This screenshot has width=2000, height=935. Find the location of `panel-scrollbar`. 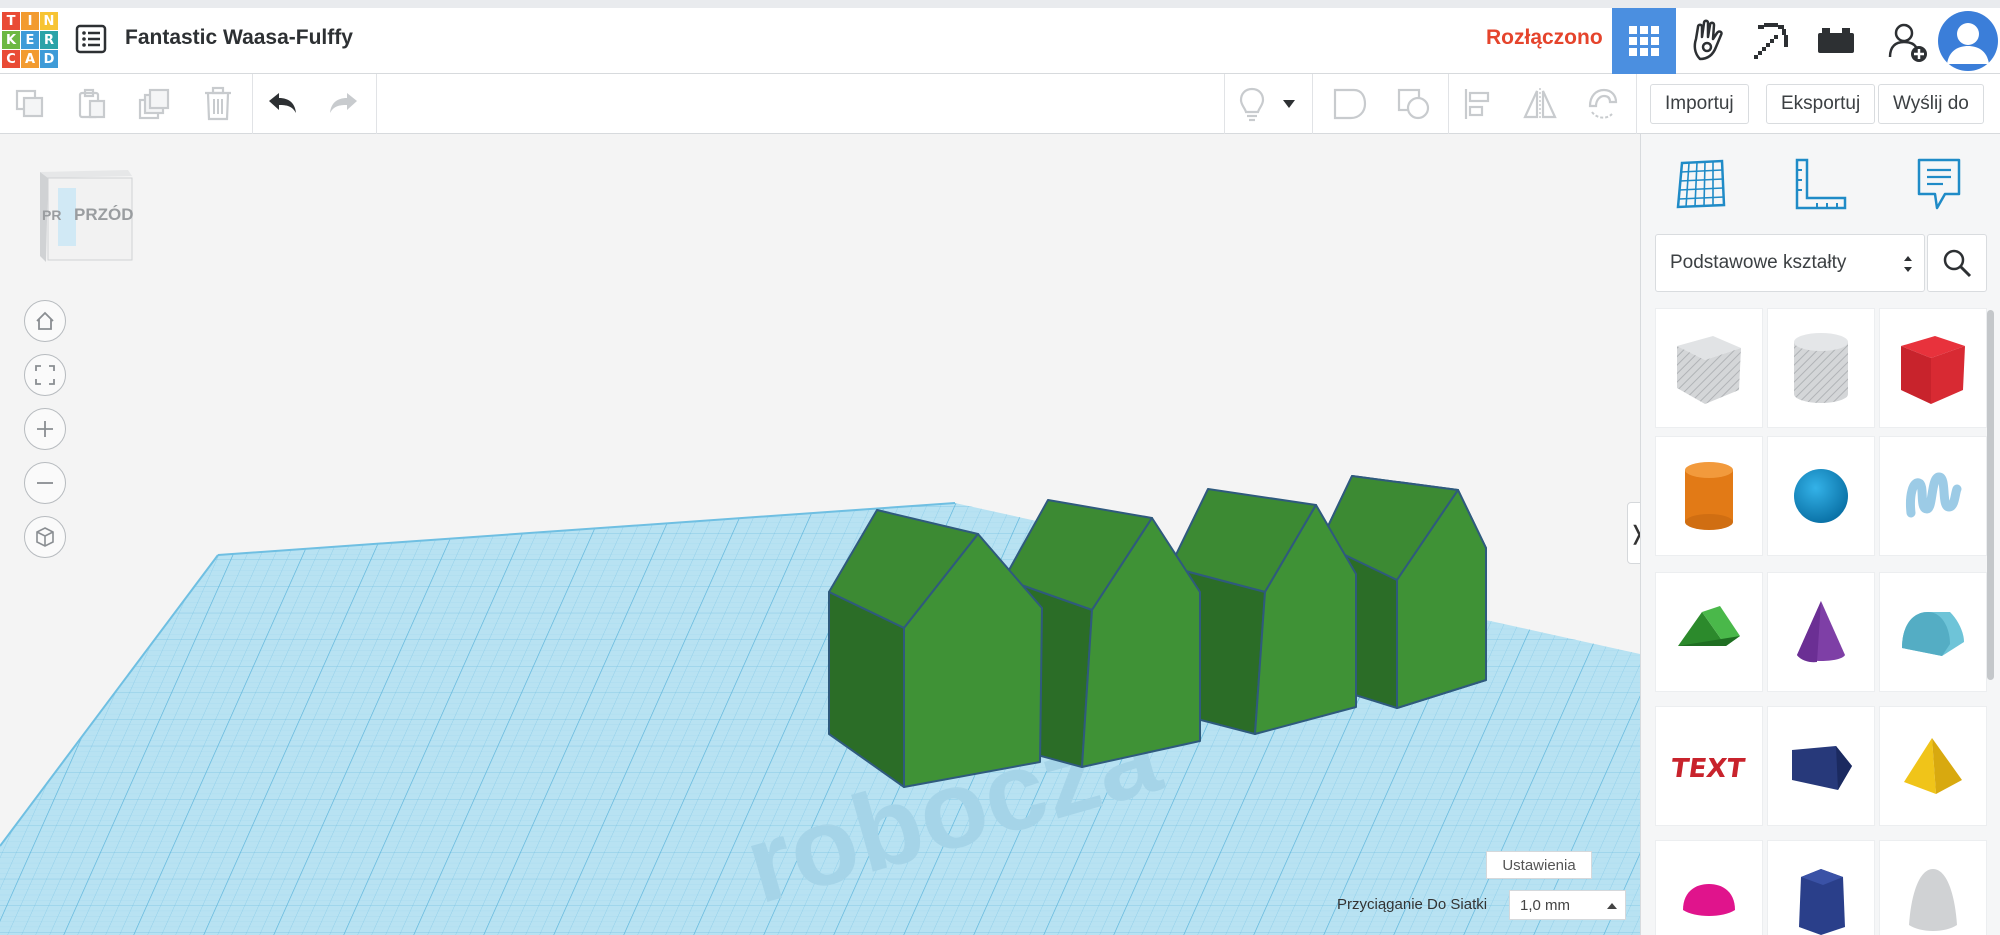

panel-scrollbar is located at coordinates (1990, 495).